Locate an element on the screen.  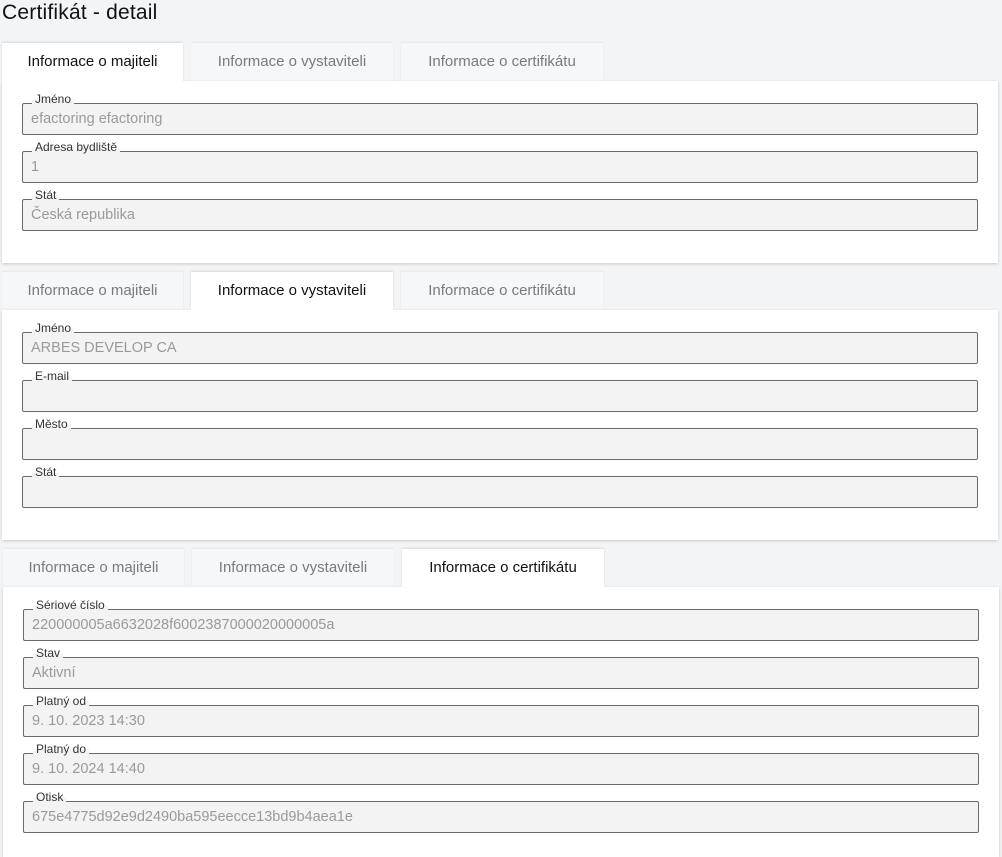
field-value: 220000005a6632028f6002387000020000005a is located at coordinates (183, 625).